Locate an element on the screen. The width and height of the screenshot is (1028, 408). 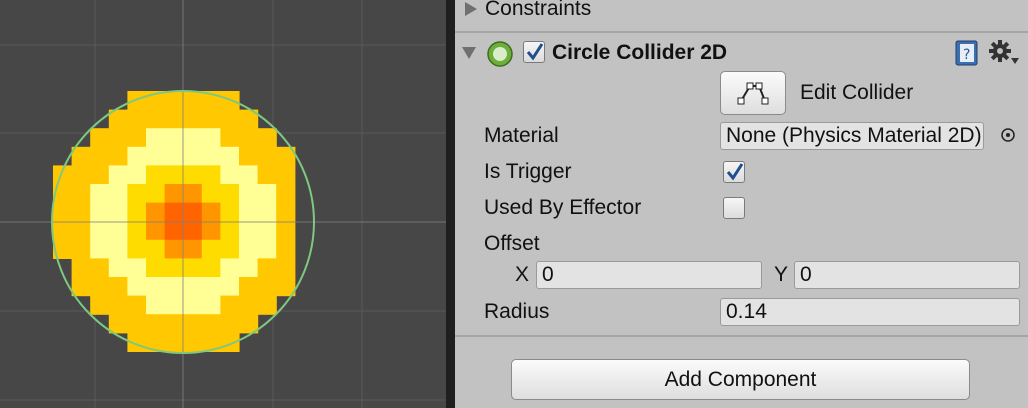
edit-collider-button is located at coordinates (753, 93).